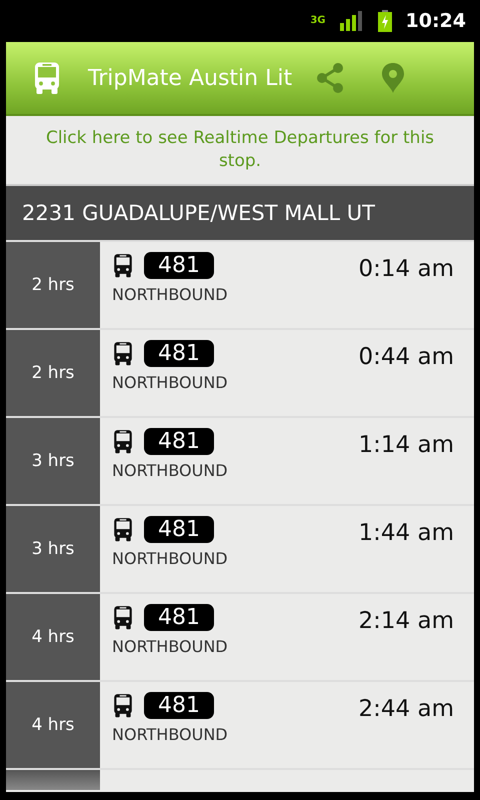  Describe the element at coordinates (198, 213) in the screenshot. I see `stop-name: 2231 GUADALUPE/WEST MALL UT` at that location.